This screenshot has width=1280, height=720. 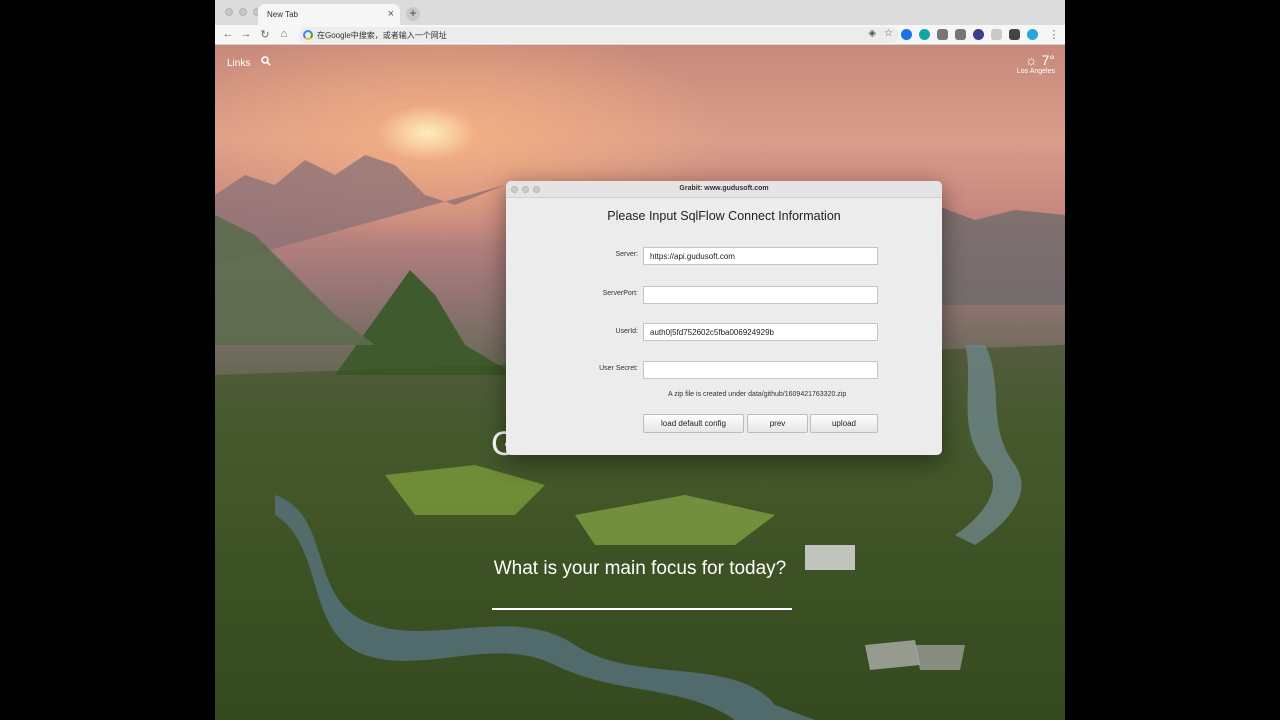 I want to click on new-tab-button: +, so click(x=413, y=14).